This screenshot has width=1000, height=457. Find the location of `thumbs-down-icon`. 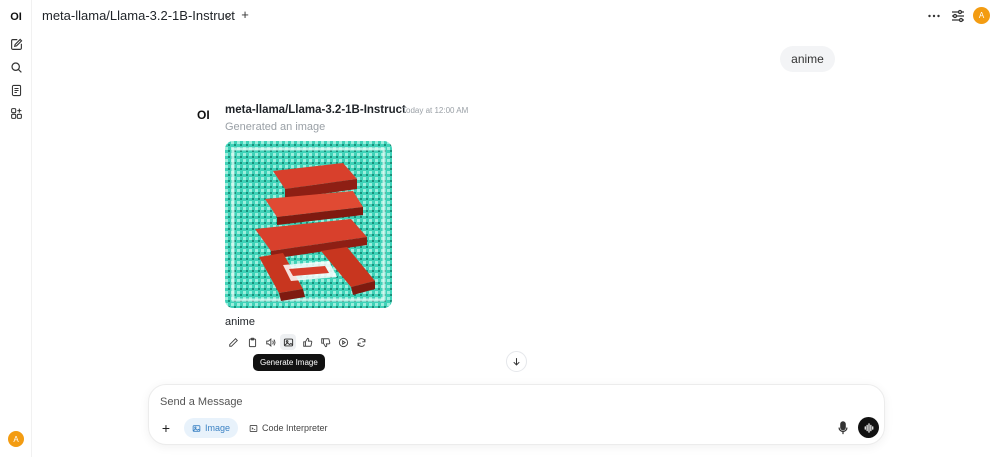

thumbs-down-icon is located at coordinates (325, 342).